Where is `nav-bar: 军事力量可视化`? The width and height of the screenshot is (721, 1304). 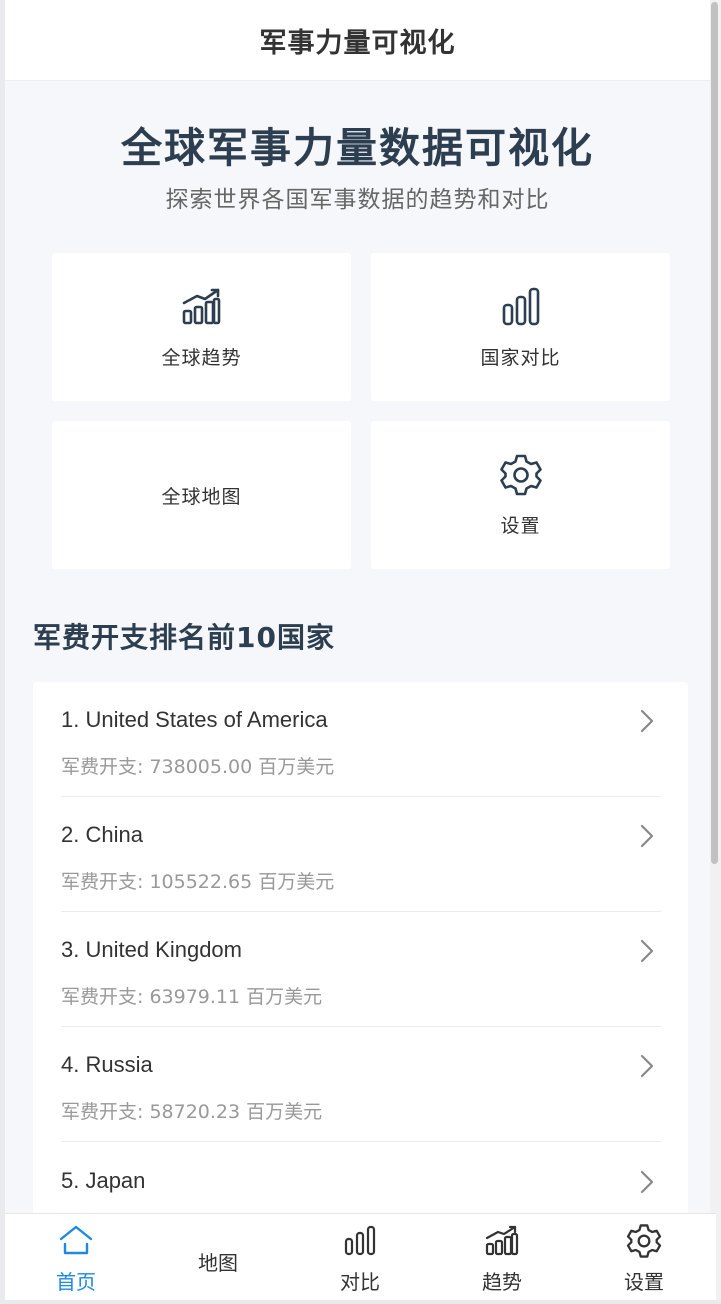
nav-bar: 军事力量可视化 is located at coordinates (357, 40).